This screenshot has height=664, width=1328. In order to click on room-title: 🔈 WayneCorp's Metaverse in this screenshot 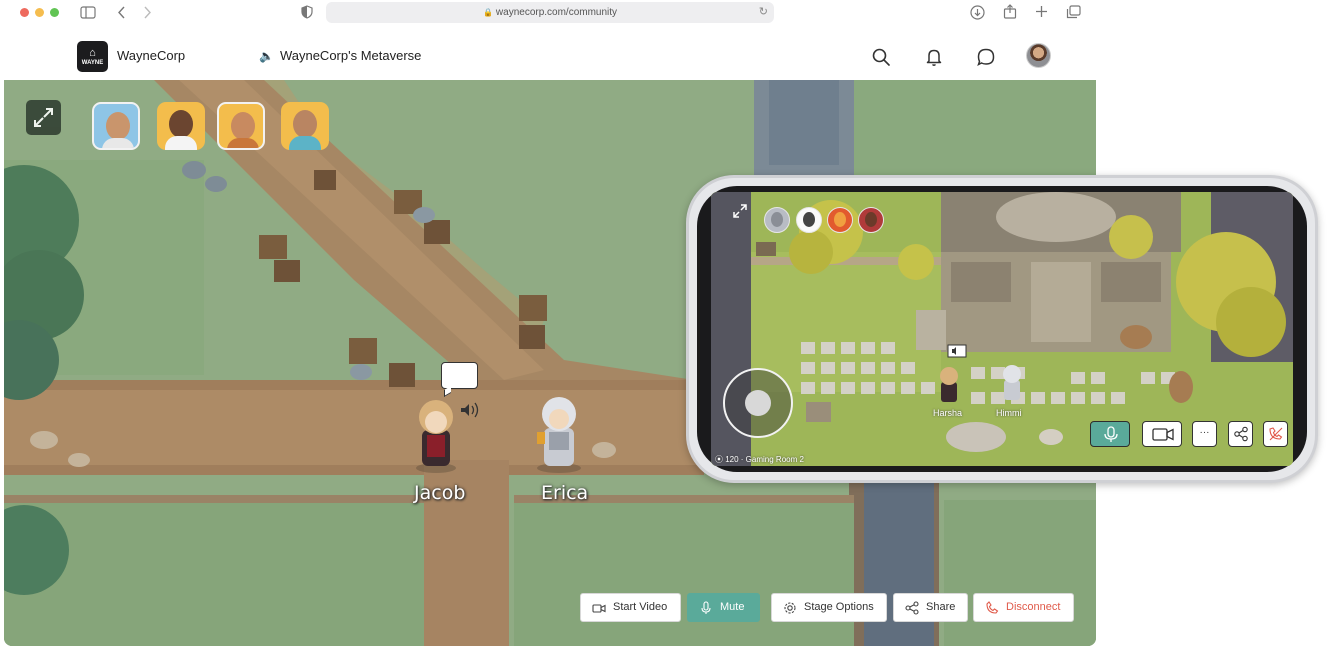, I will do `click(340, 55)`.